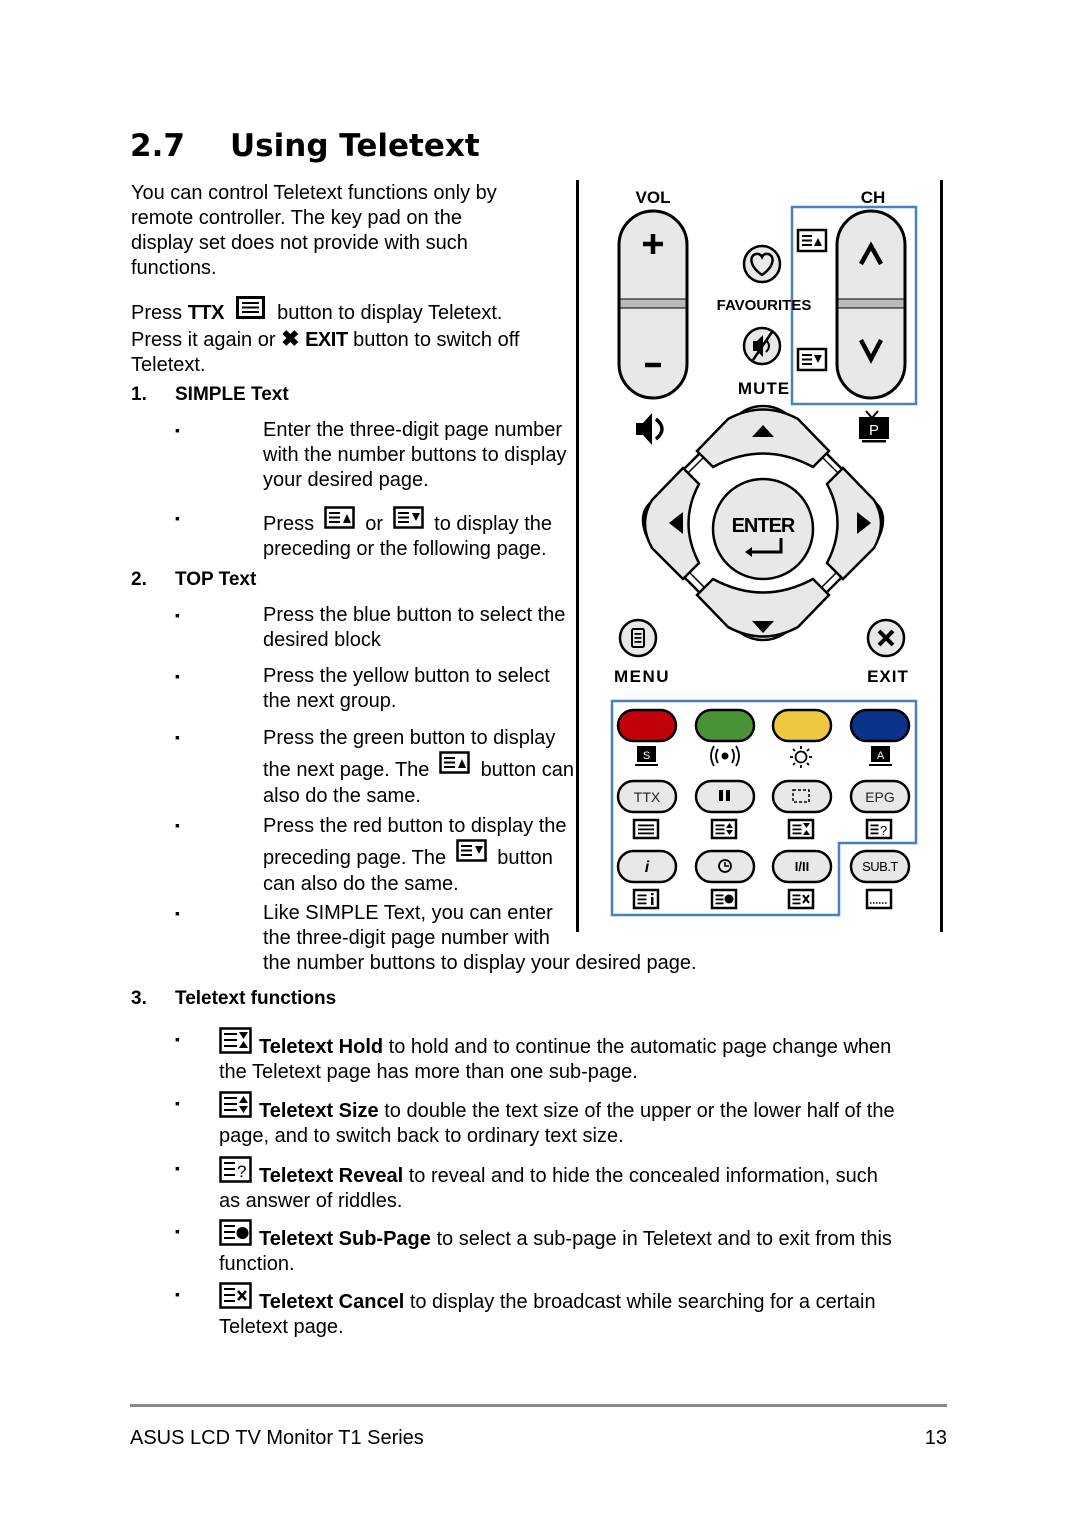 Image resolution: width=1080 pixels, height=1527 pixels. What do you see at coordinates (139, 394) in the screenshot?
I see `section-number: 1.` at bounding box center [139, 394].